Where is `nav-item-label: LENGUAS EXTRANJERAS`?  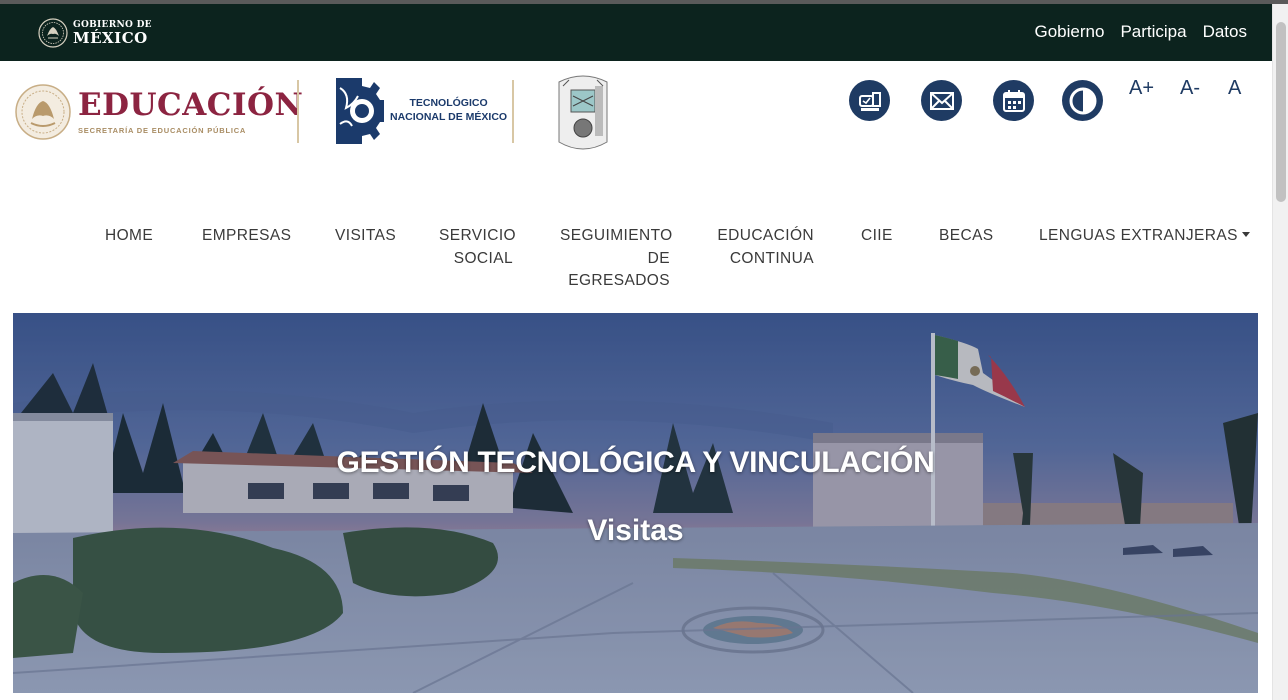 nav-item-label: LENGUAS EXTRANJERAS is located at coordinates (1138, 235).